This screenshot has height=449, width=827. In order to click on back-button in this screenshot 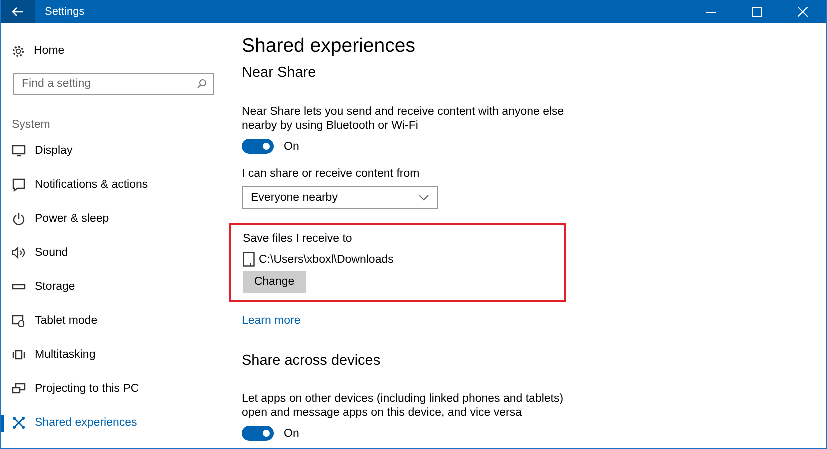, I will do `click(18, 11)`.